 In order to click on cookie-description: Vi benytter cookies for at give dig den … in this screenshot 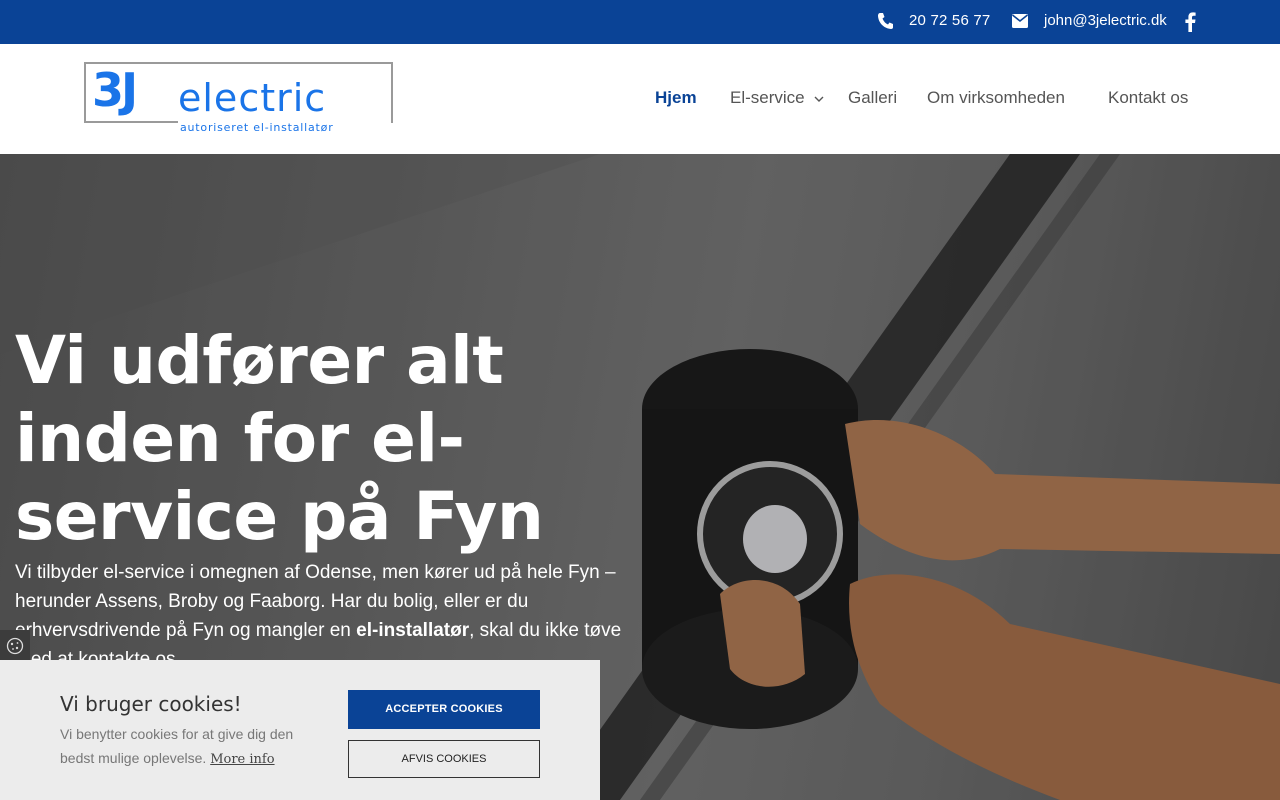, I will do `click(177, 746)`.